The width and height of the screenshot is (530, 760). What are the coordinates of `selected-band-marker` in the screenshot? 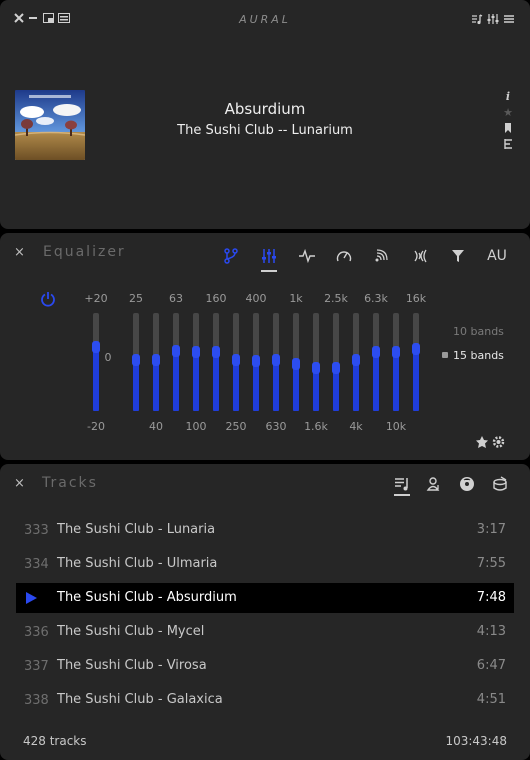 It's located at (445, 355).